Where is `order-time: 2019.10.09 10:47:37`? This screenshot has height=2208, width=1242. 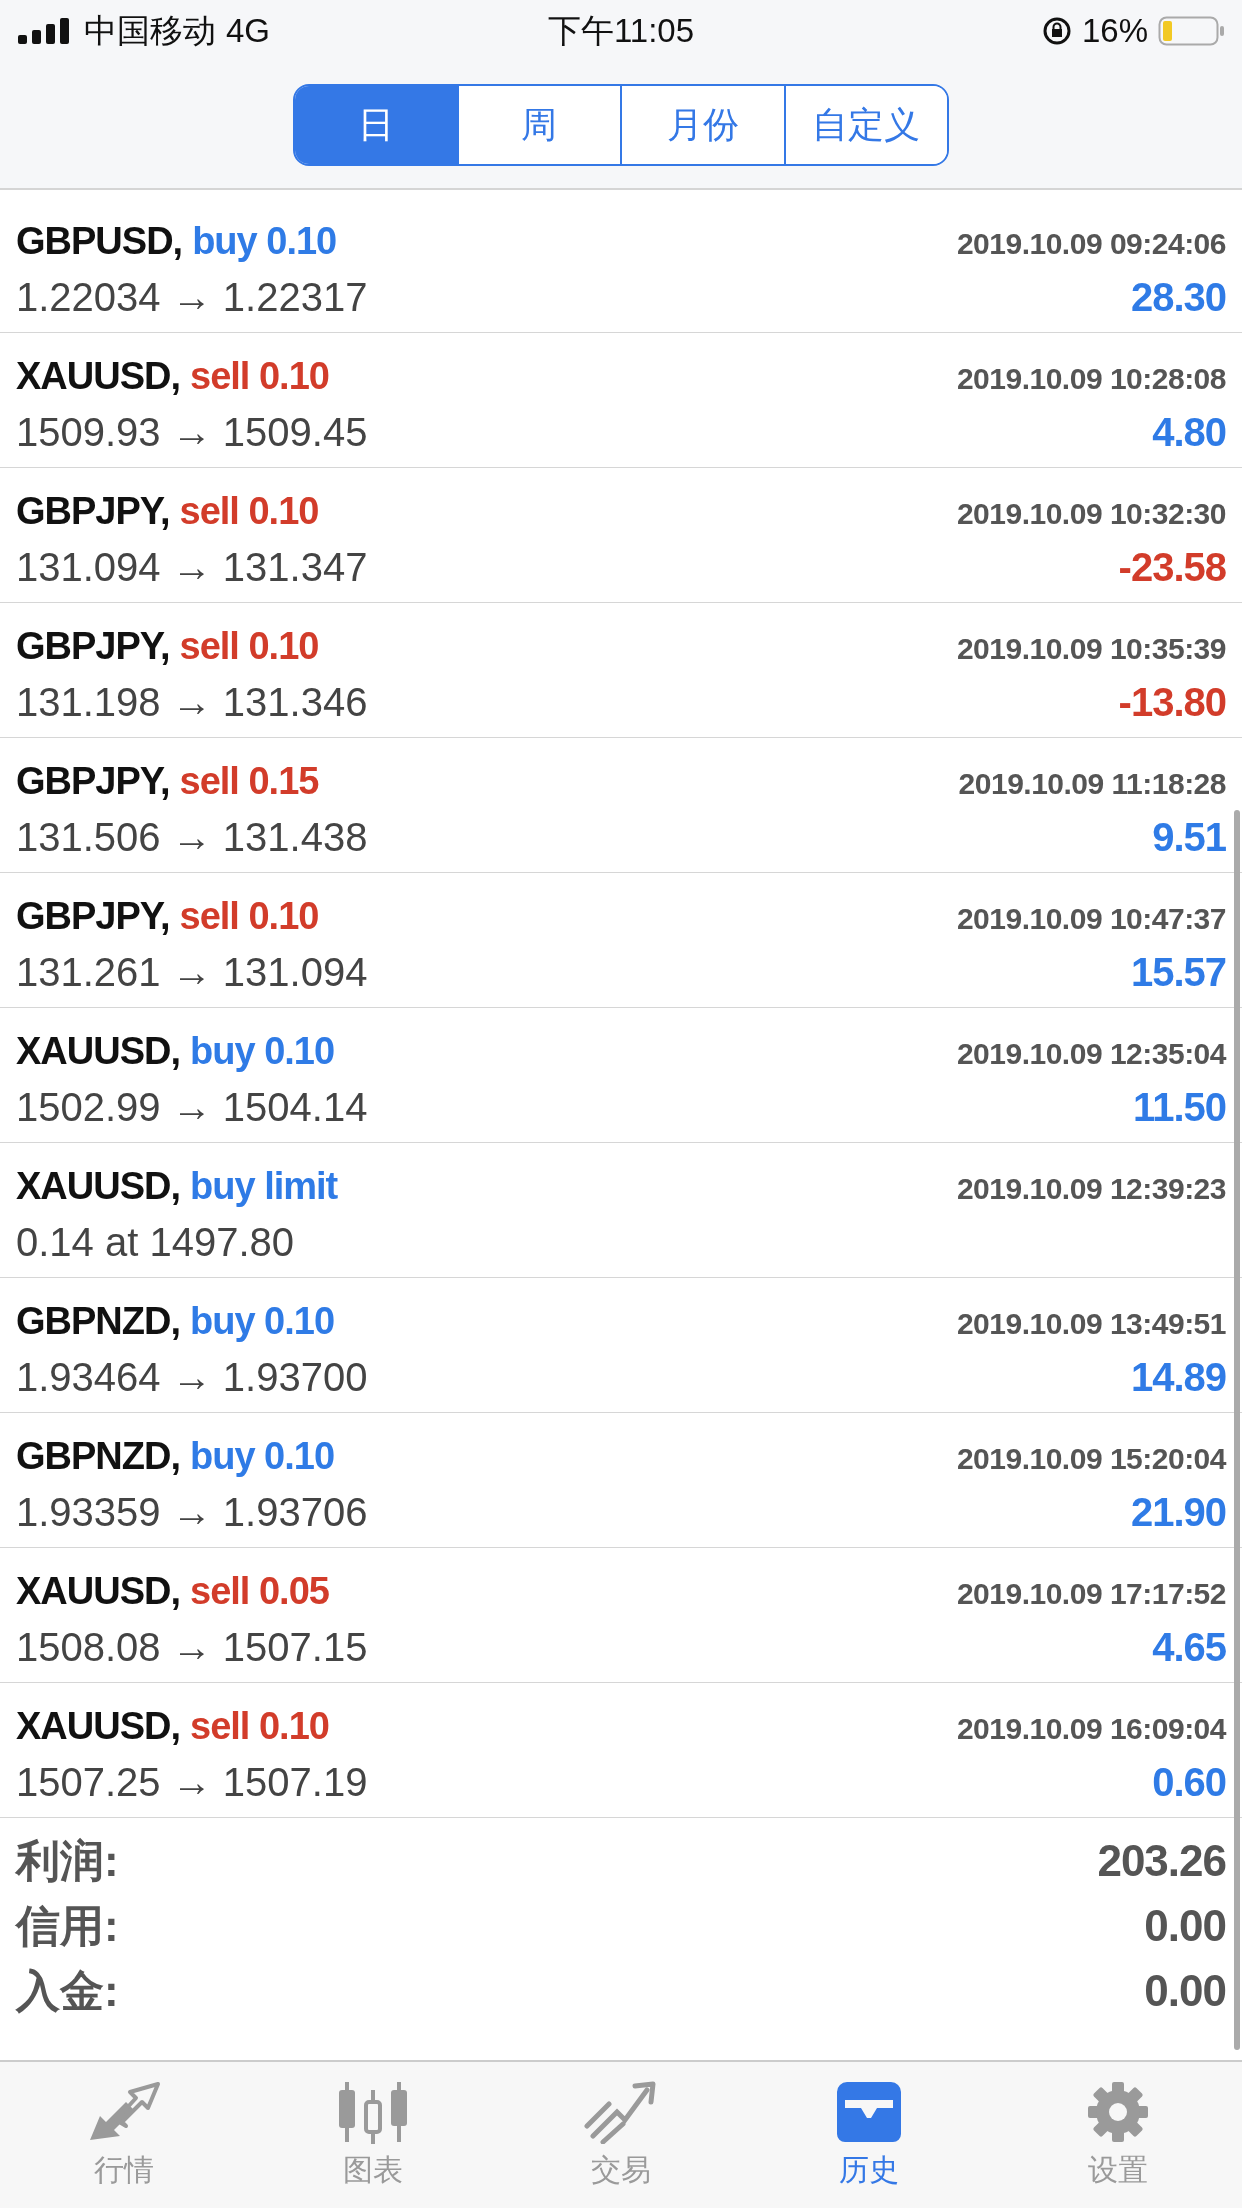
order-time: 2019.10.09 10:47:37 is located at coordinates (1091, 919).